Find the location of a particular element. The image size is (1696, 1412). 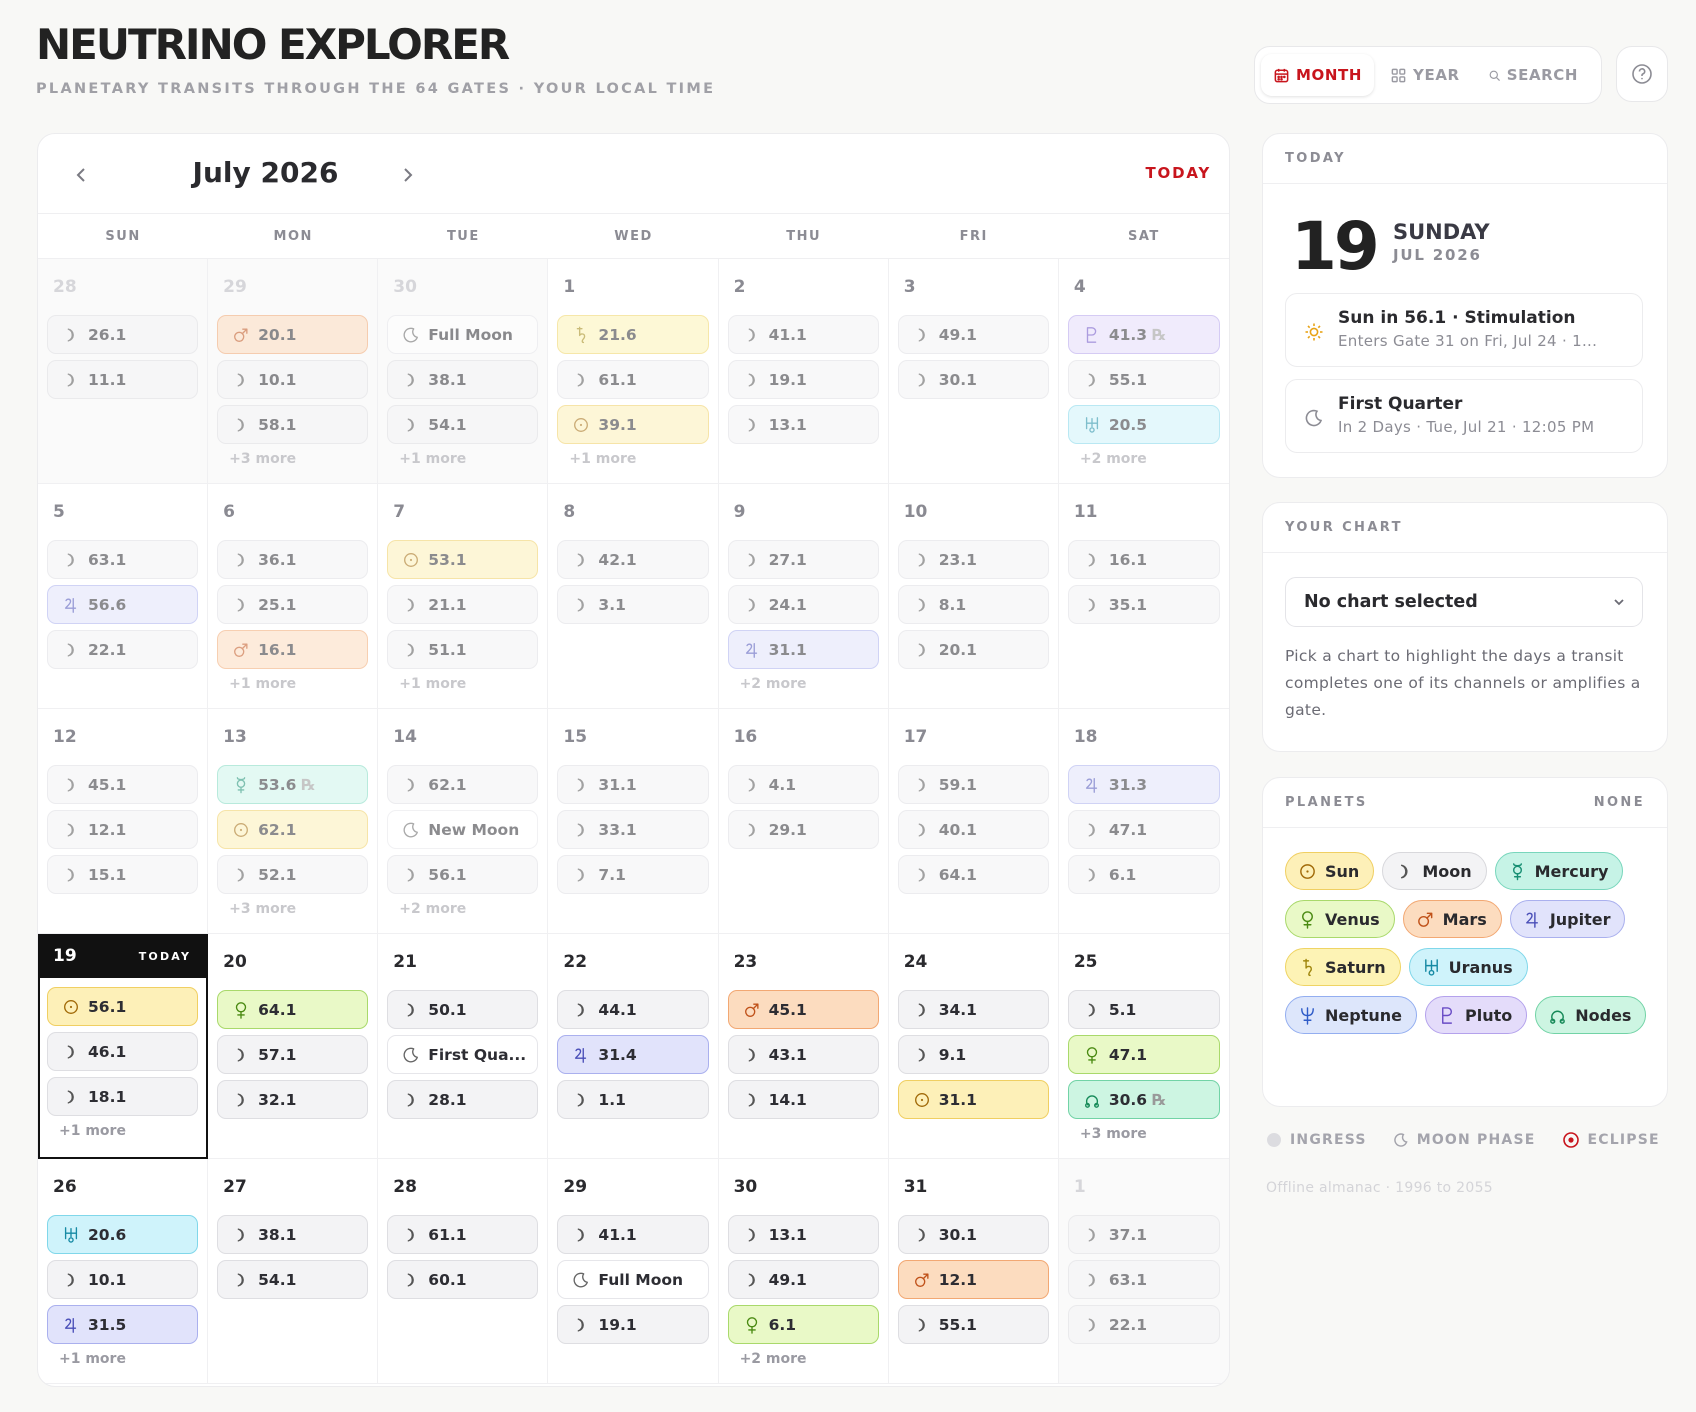

transit-chip-moon: 62.1 is located at coordinates (463, 784).